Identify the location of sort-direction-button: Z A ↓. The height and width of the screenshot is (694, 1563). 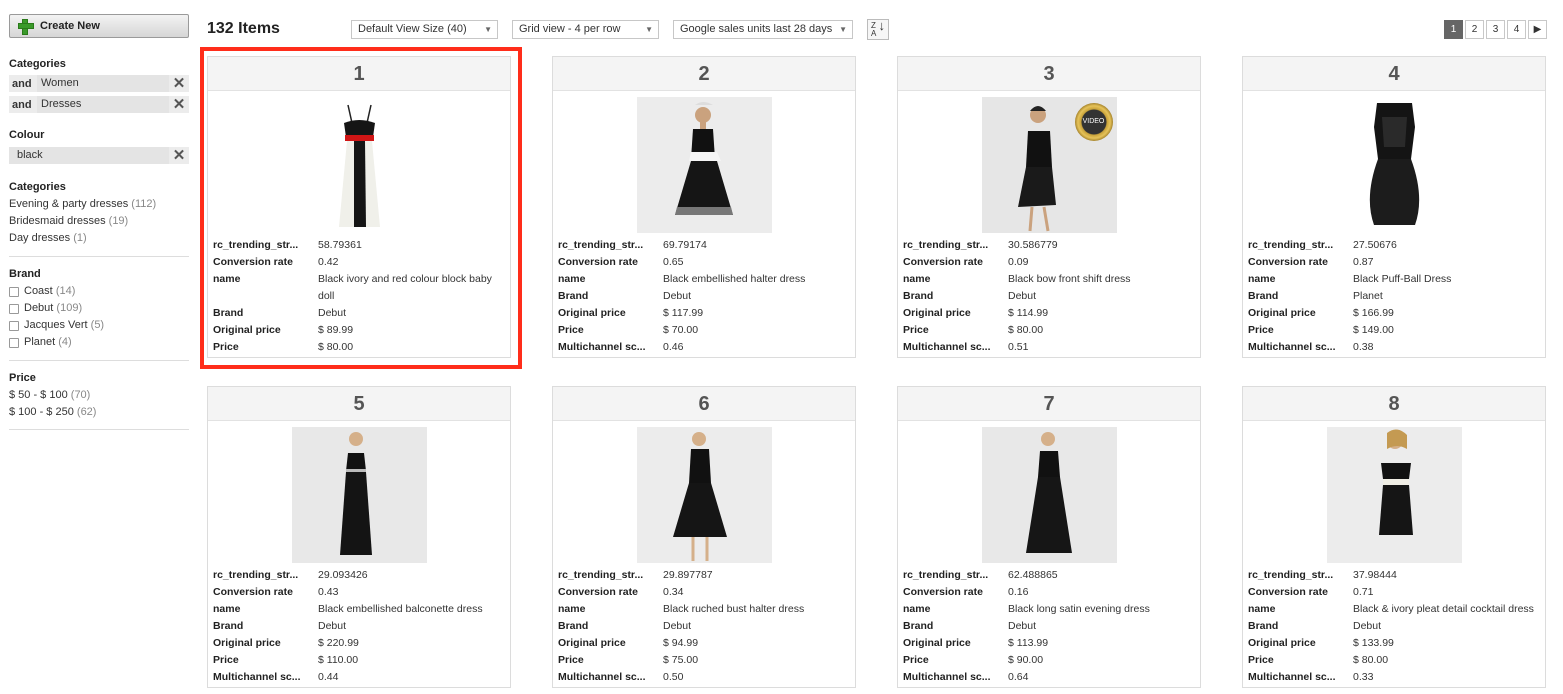
(878, 29).